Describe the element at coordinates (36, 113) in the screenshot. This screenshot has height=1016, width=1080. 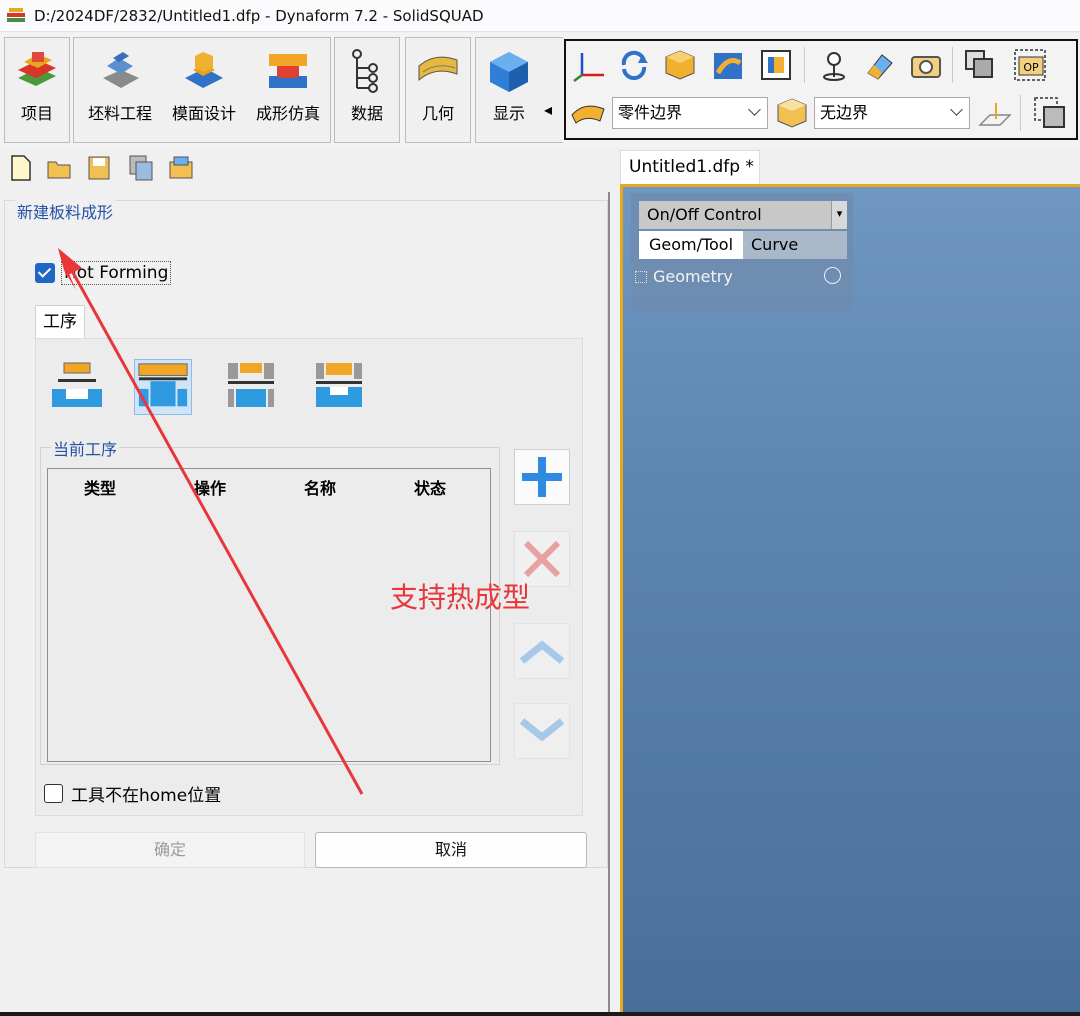
I see `project-label: 项目` at that location.